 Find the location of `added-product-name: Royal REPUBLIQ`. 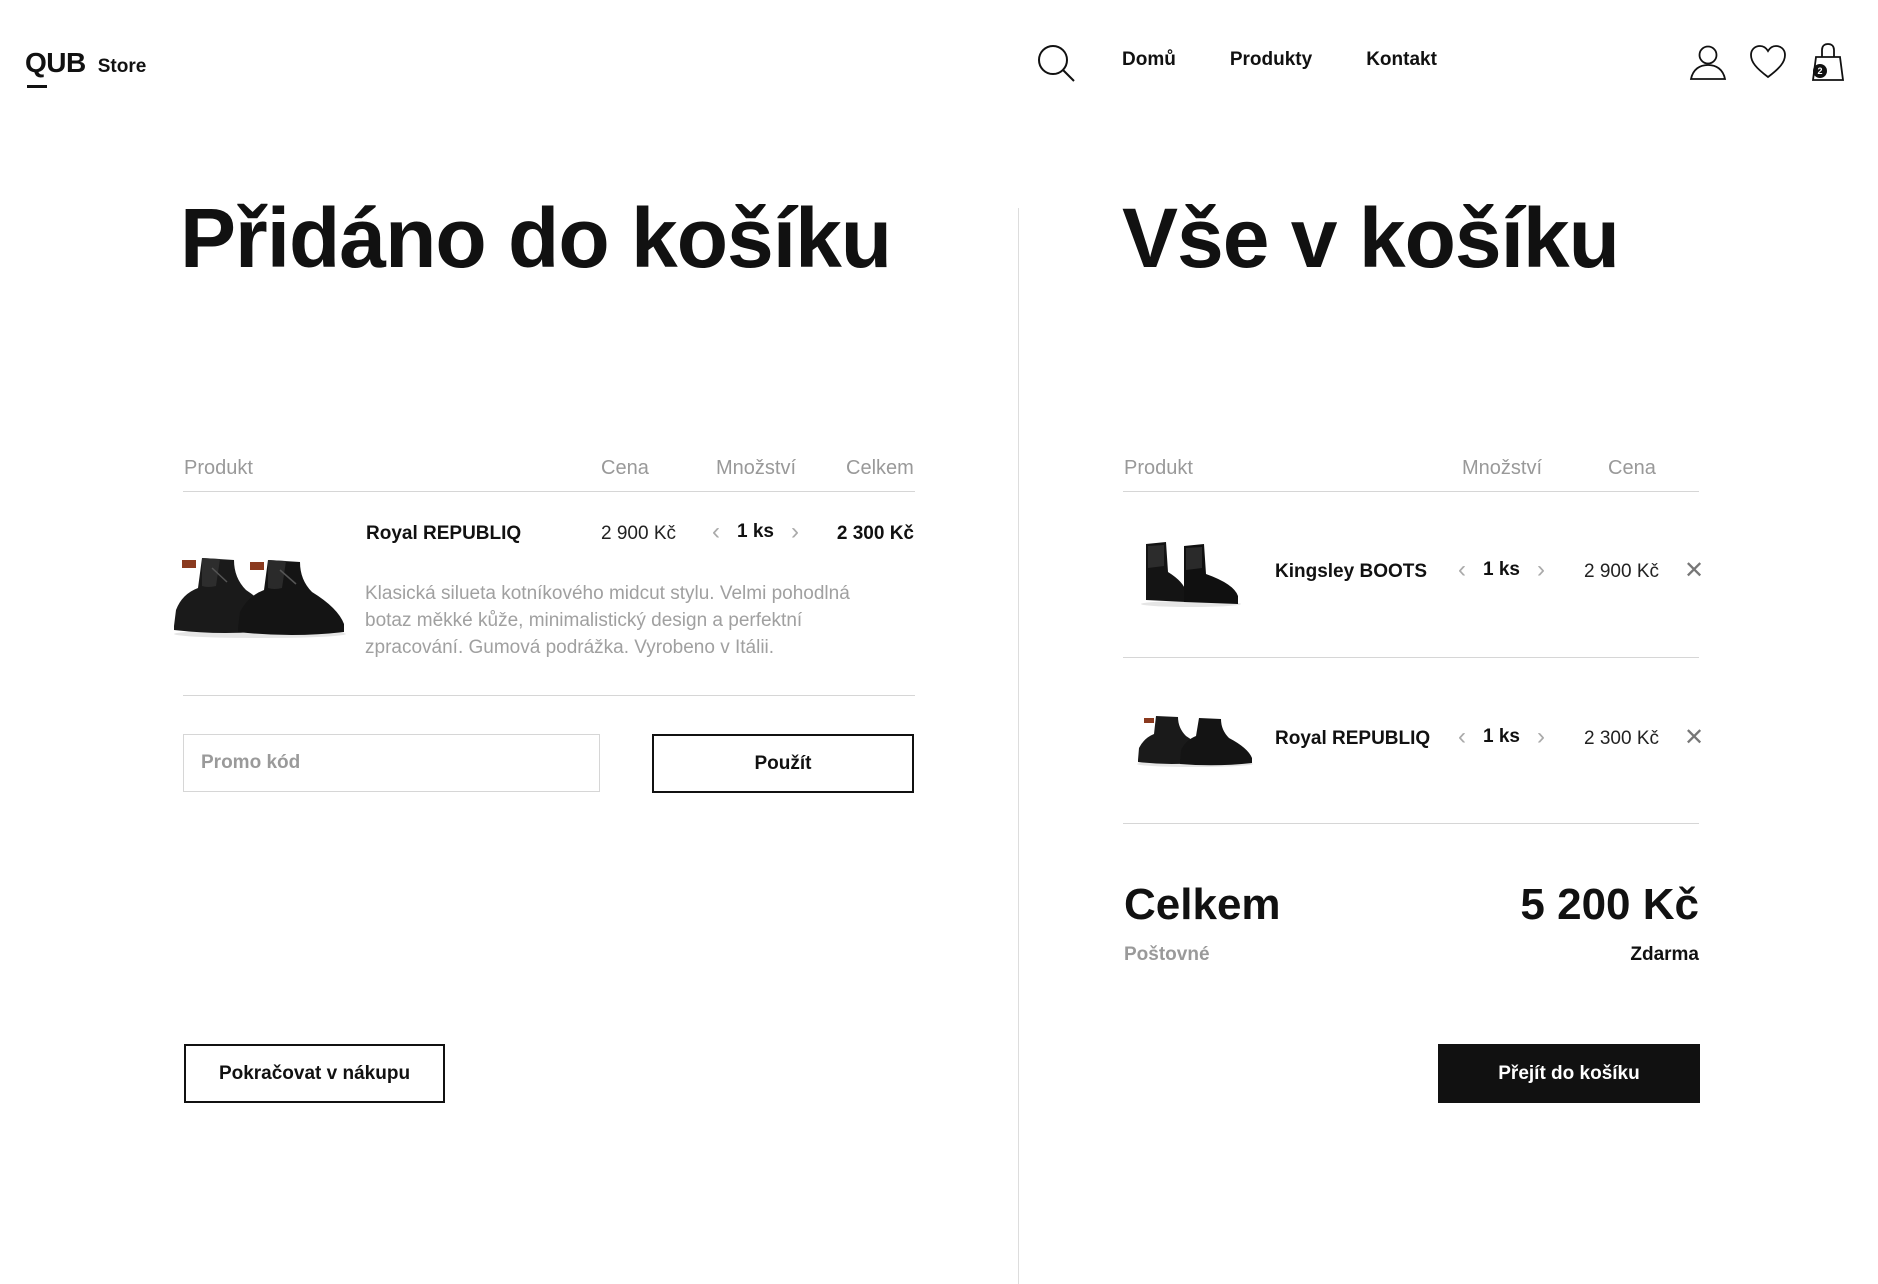

added-product-name: Royal REPUBLIQ is located at coordinates (443, 534).